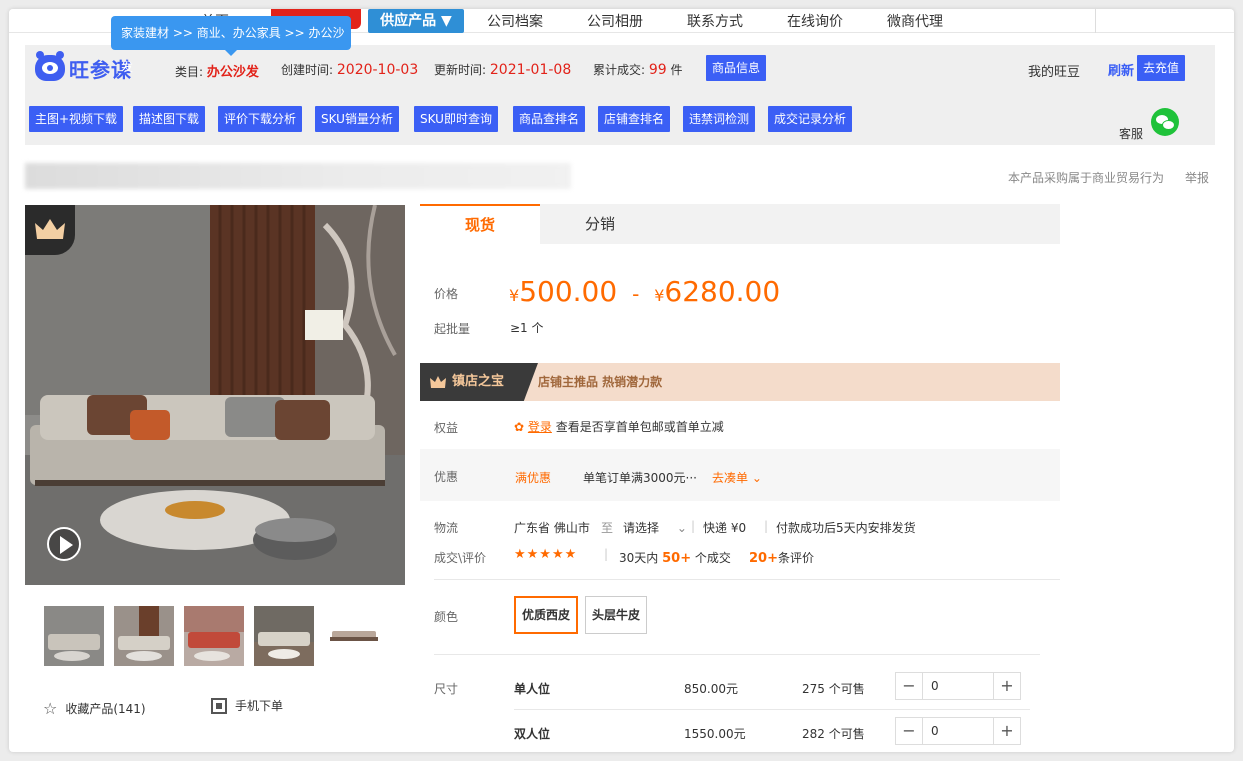 The image size is (1243, 761). What do you see at coordinates (217, 72) in the screenshot?
I see `category-meta: 类目: 办公沙发` at bounding box center [217, 72].